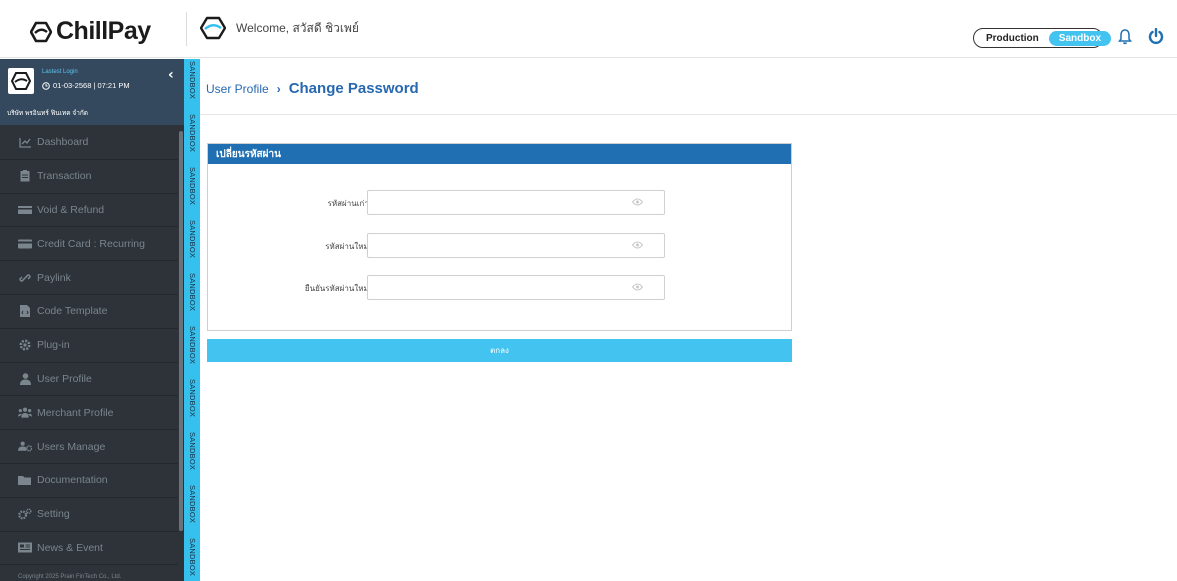  I want to click on sidebar-item-news-event: News & Event, so click(89, 549).